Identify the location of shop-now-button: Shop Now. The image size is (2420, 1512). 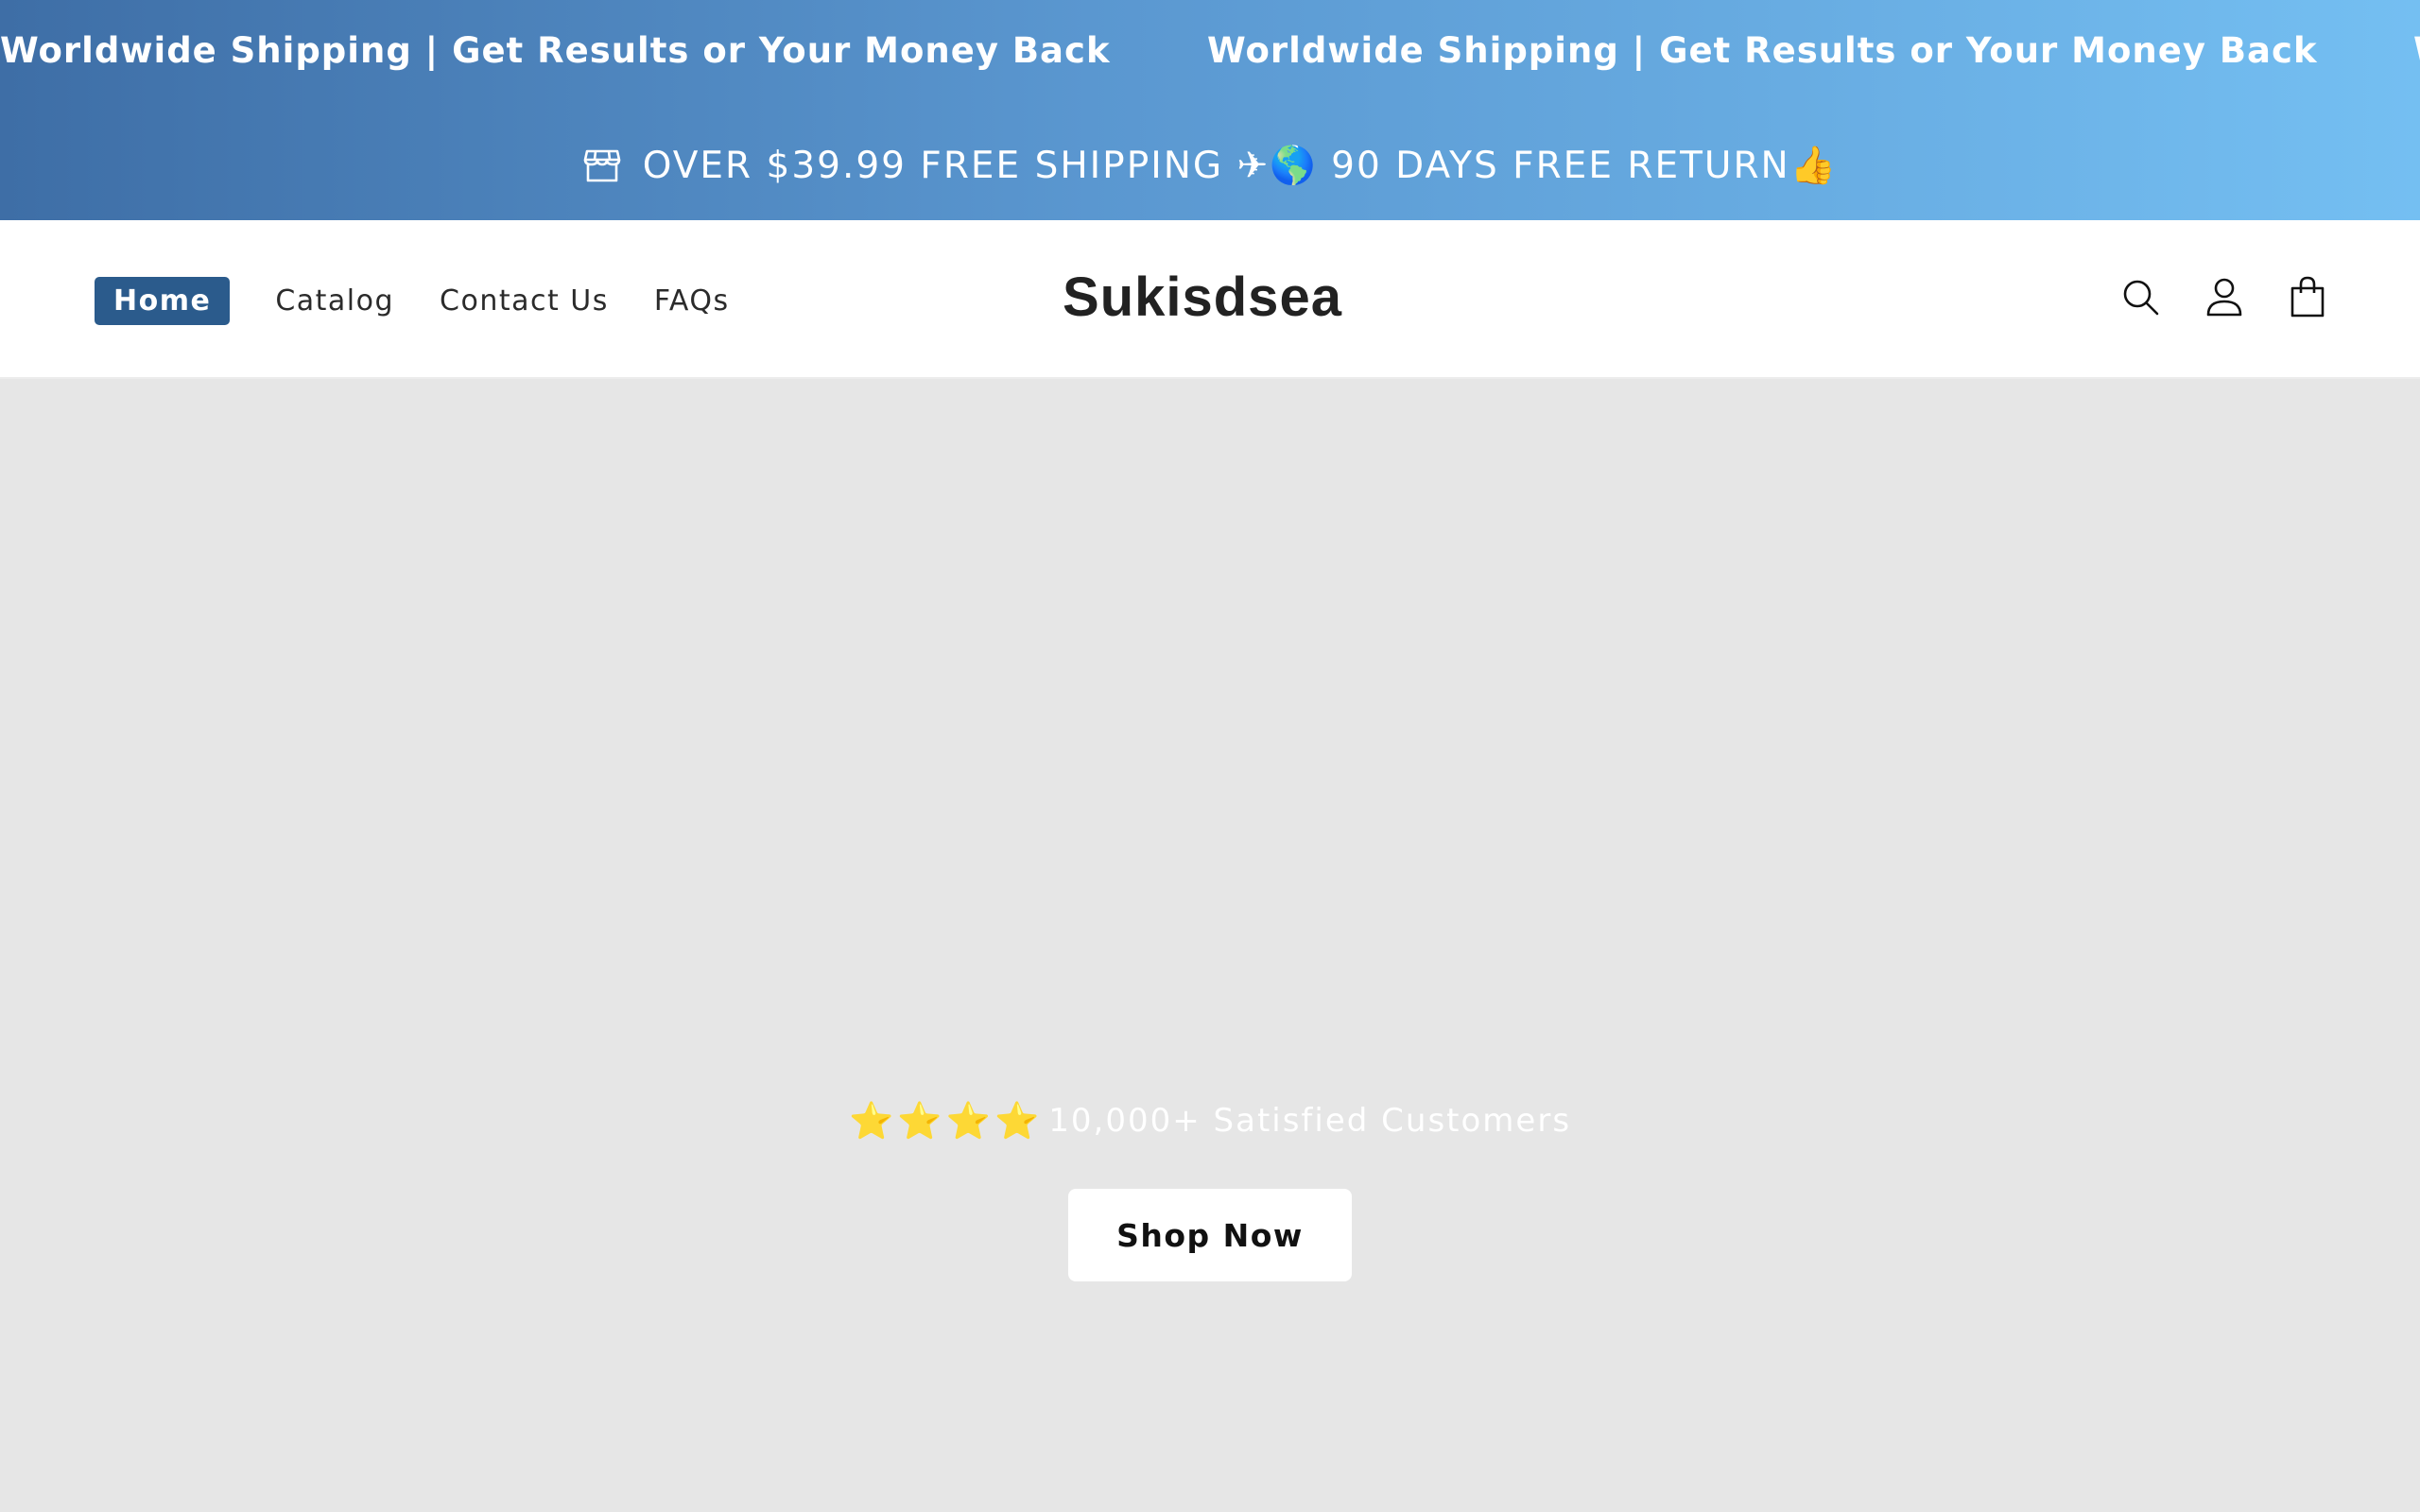
(1210, 1235).